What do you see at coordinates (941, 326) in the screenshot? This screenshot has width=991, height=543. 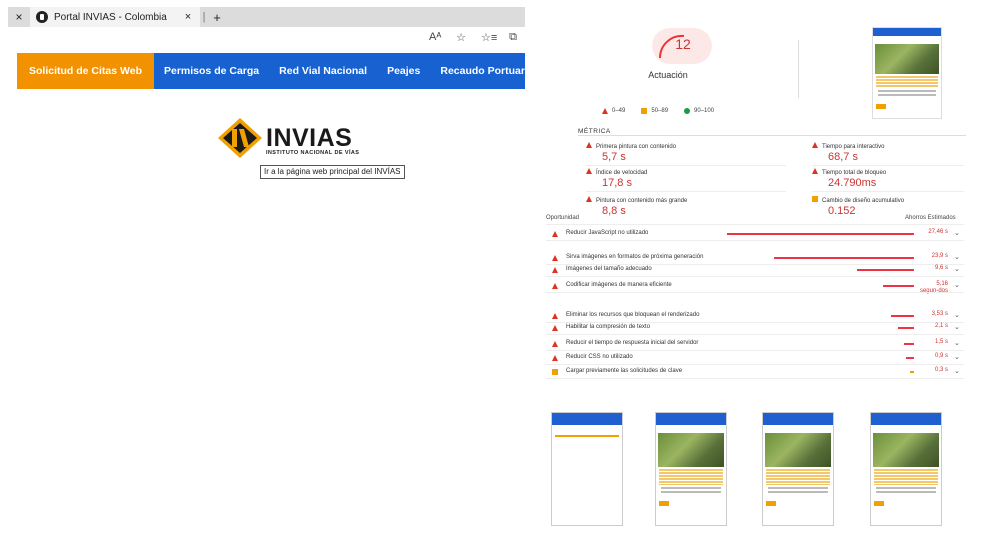 I see `savings-value: 2,1 s` at bounding box center [941, 326].